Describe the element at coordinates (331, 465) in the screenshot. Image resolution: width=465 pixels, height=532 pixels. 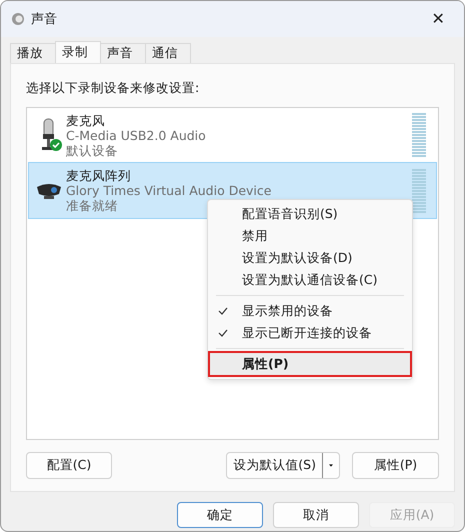
I see `caret-icon` at that location.